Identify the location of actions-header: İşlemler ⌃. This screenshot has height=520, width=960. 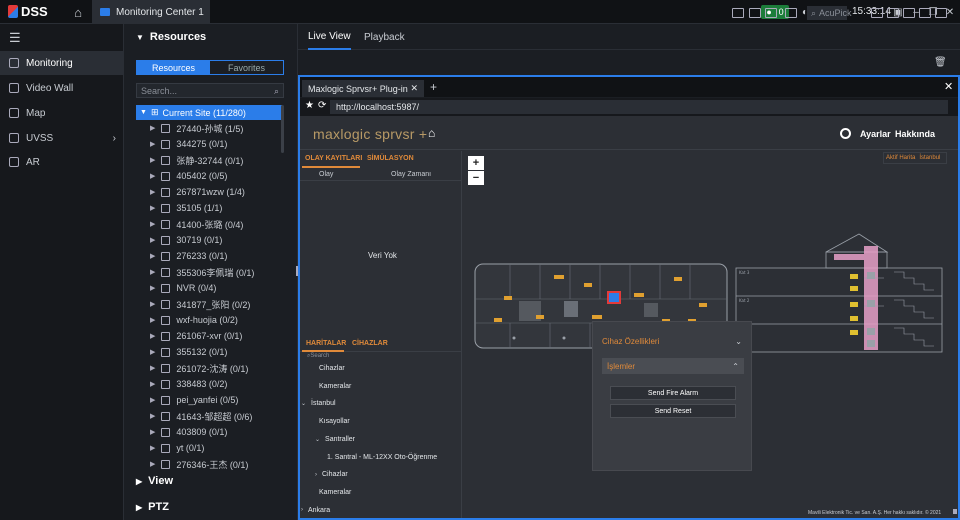
(673, 366).